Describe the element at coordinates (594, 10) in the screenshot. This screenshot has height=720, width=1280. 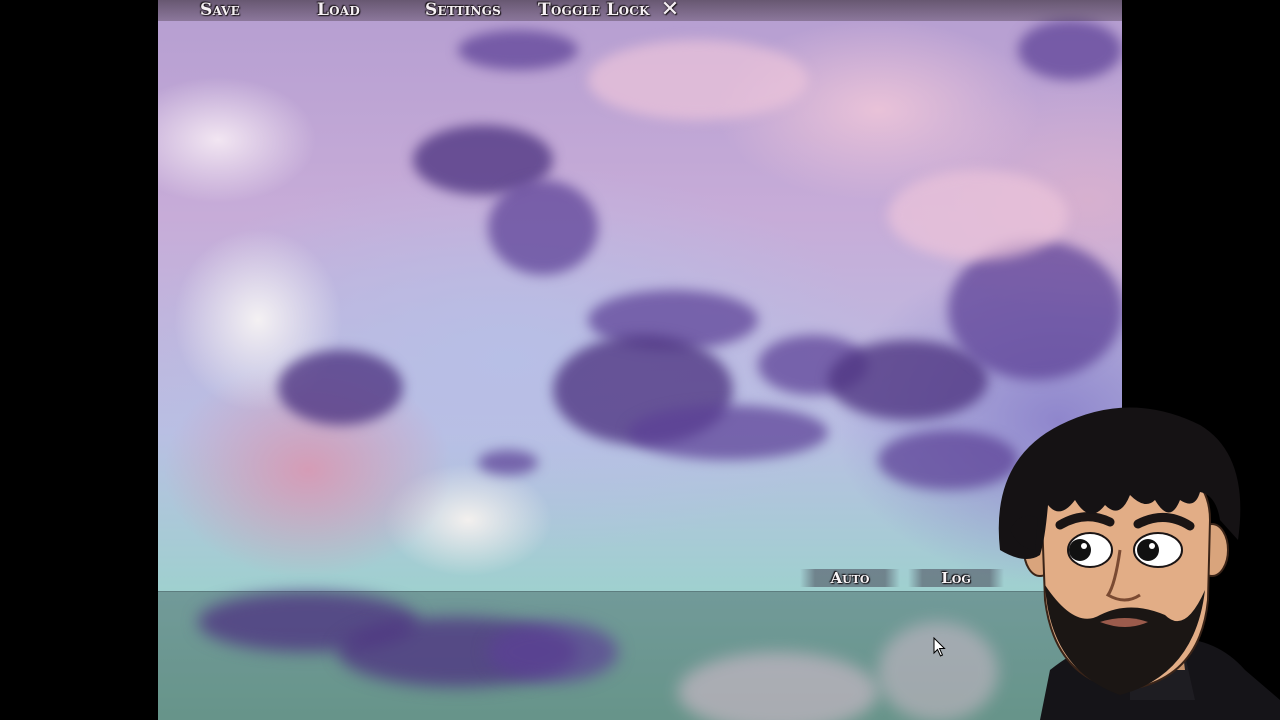
I see `toggle-lock-button: Toggle Lock` at that location.